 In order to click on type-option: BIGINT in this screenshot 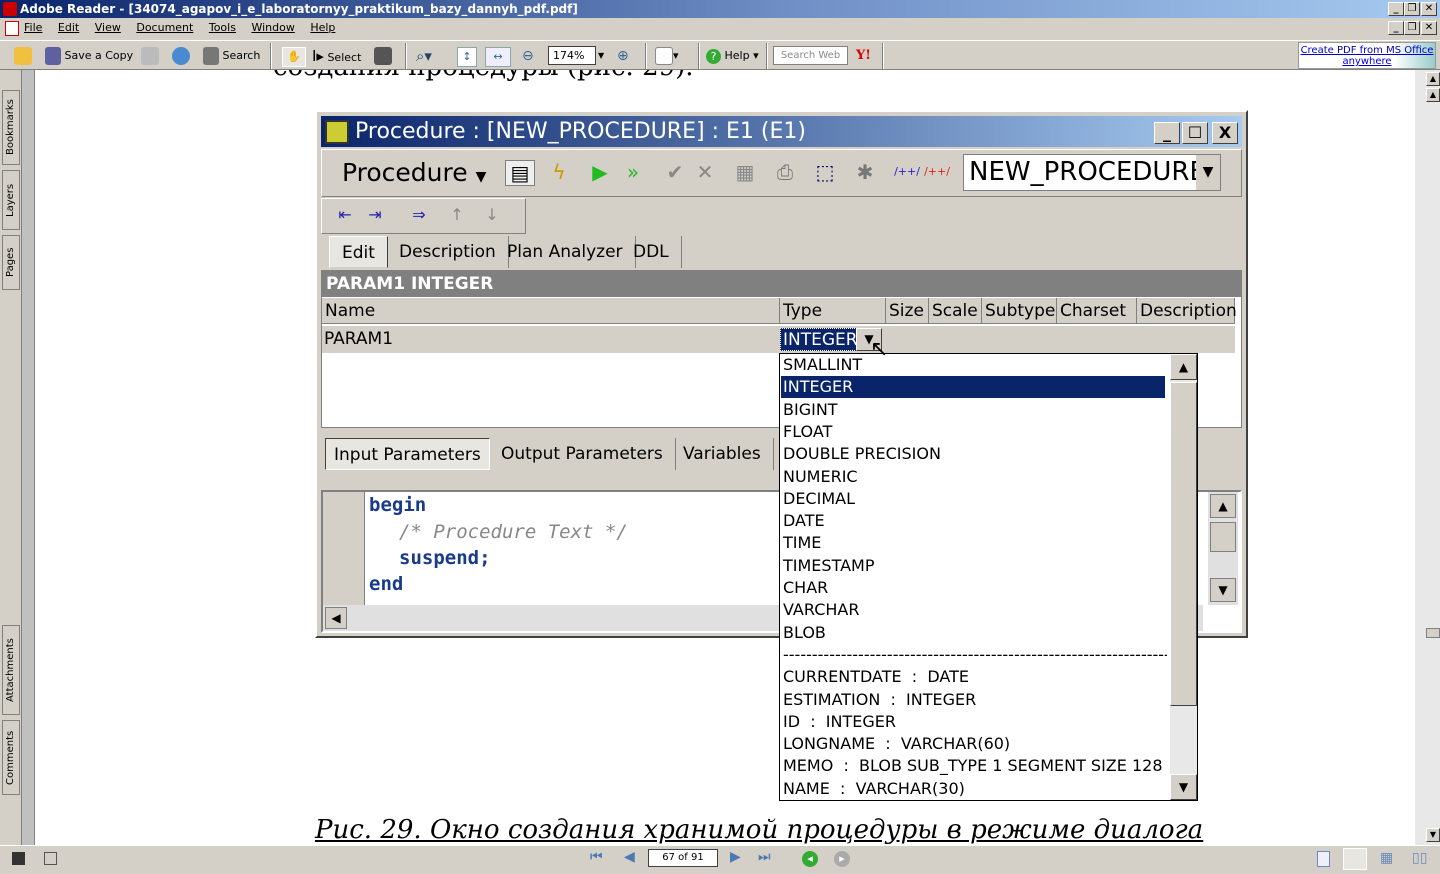, I will do `click(810, 410)`.